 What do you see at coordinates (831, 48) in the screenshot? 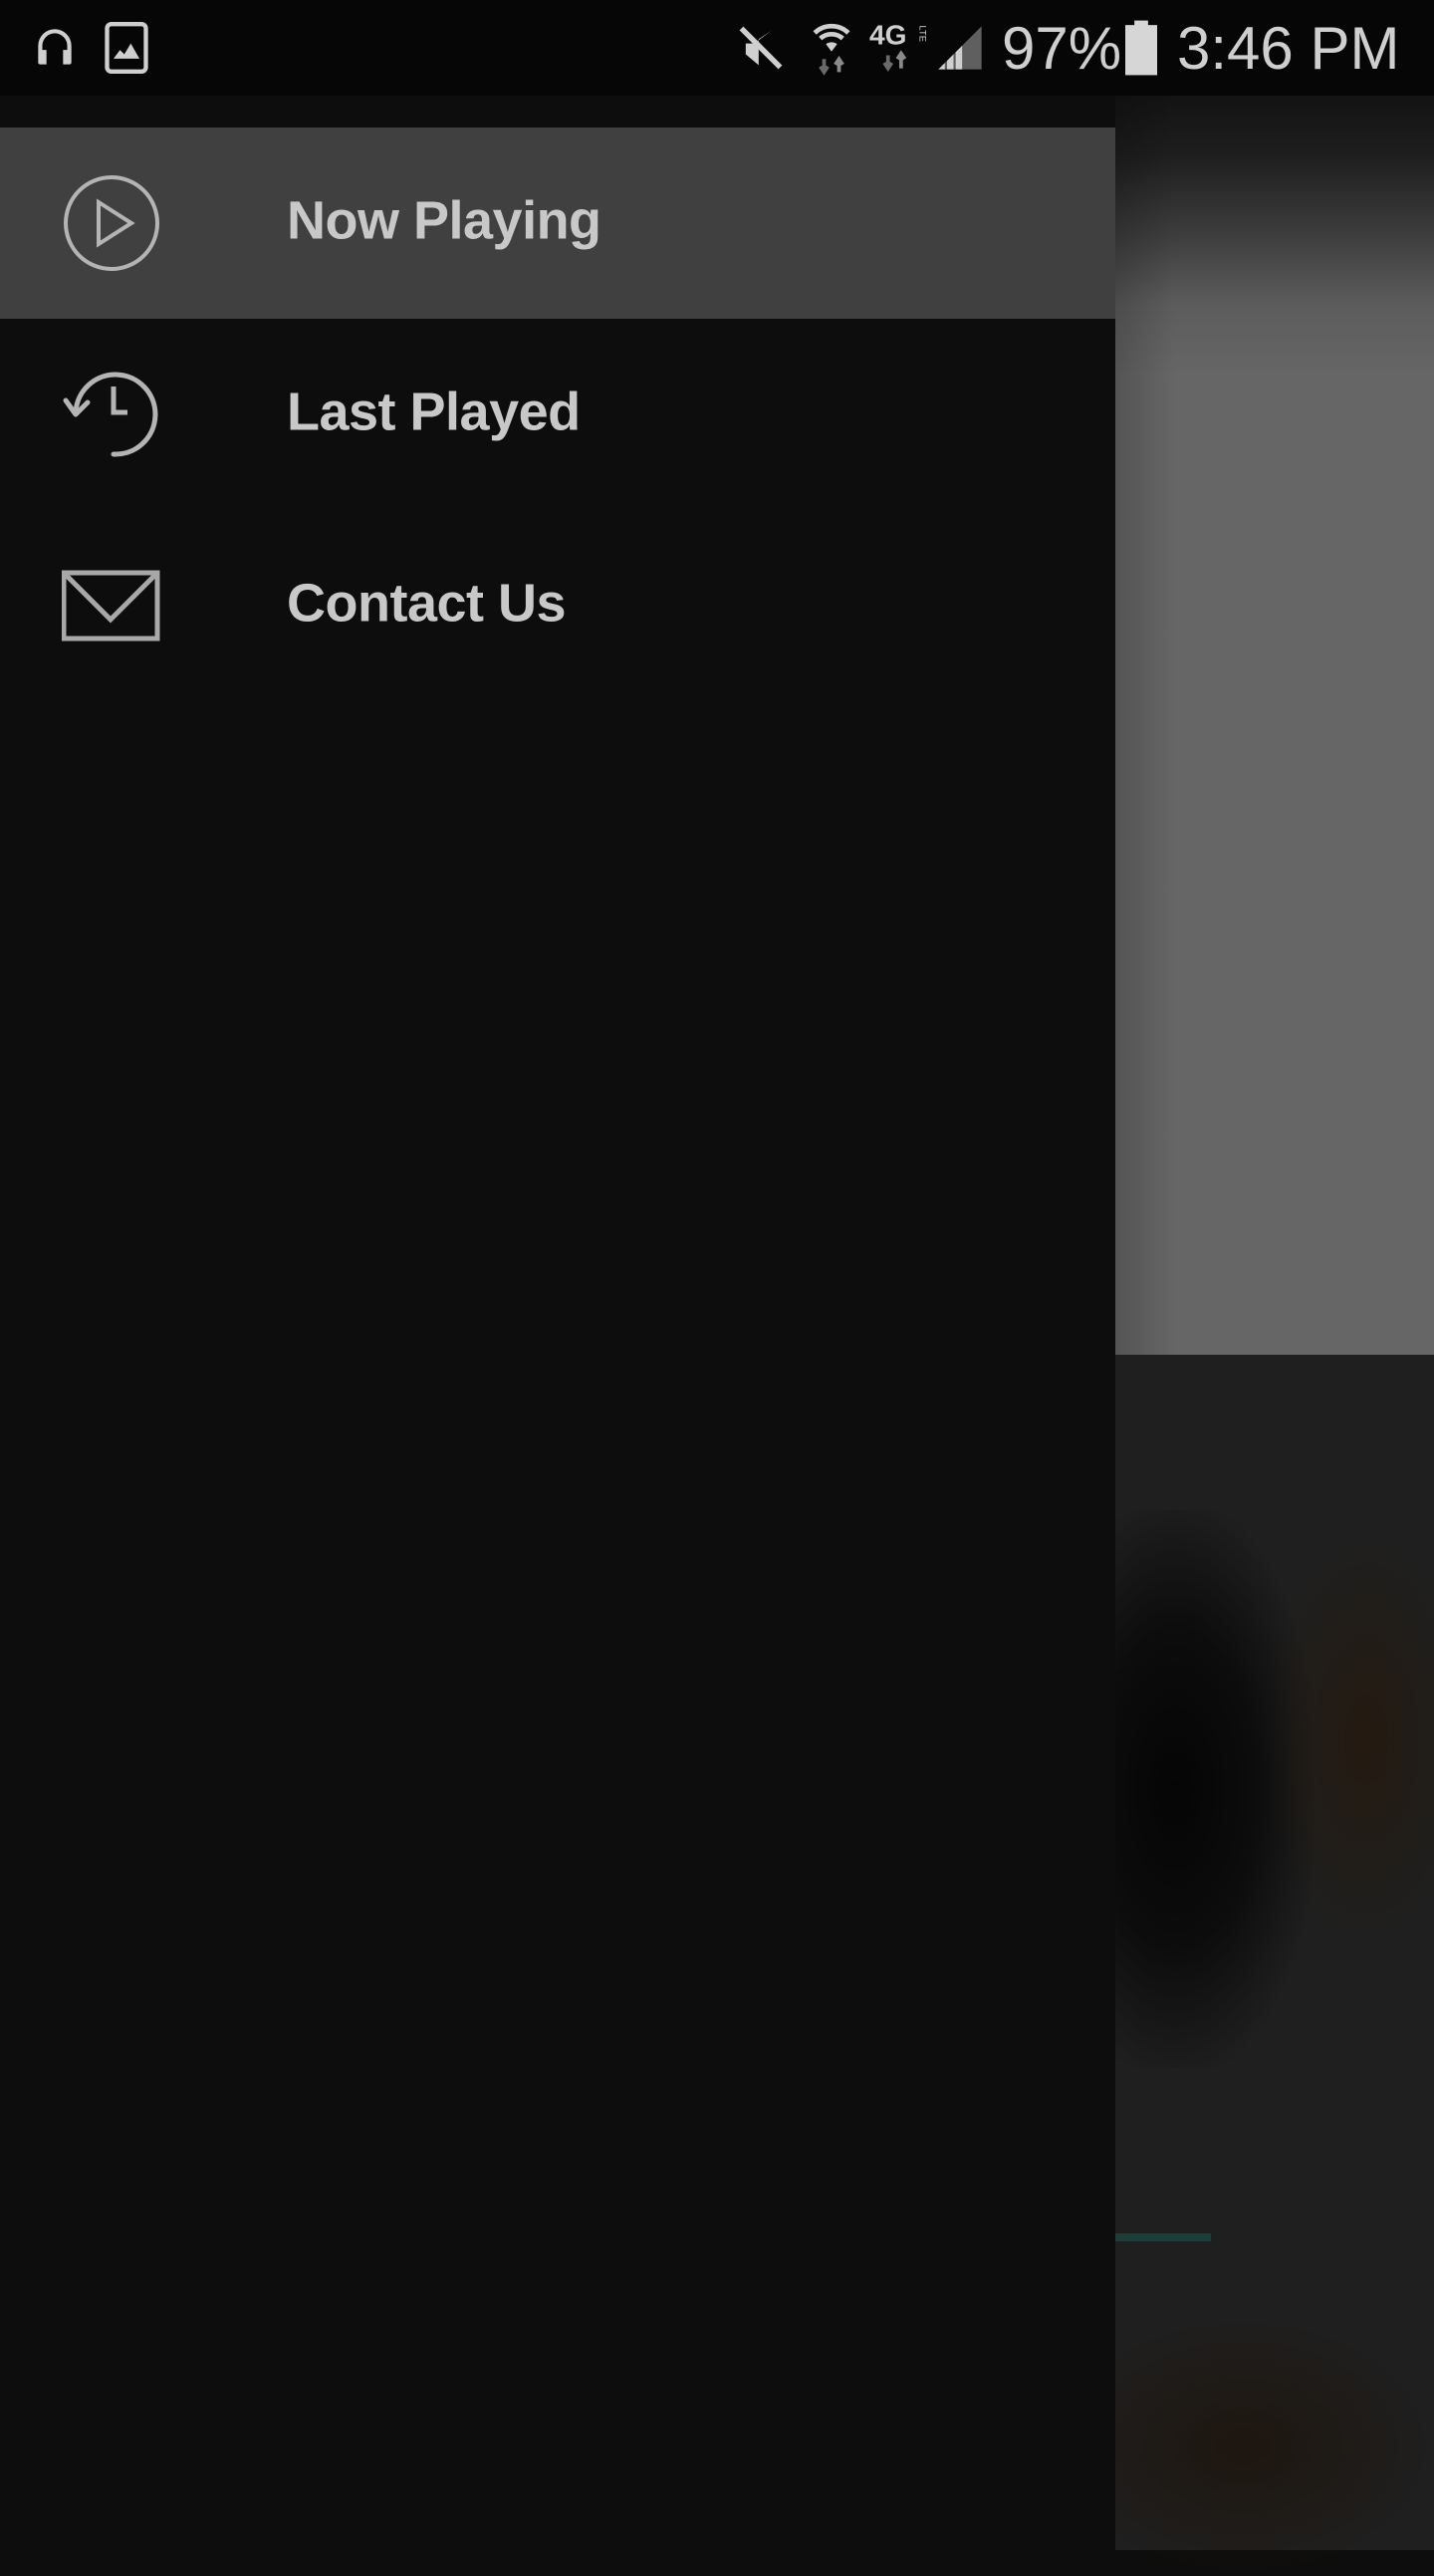
I see `wifi-icon` at bounding box center [831, 48].